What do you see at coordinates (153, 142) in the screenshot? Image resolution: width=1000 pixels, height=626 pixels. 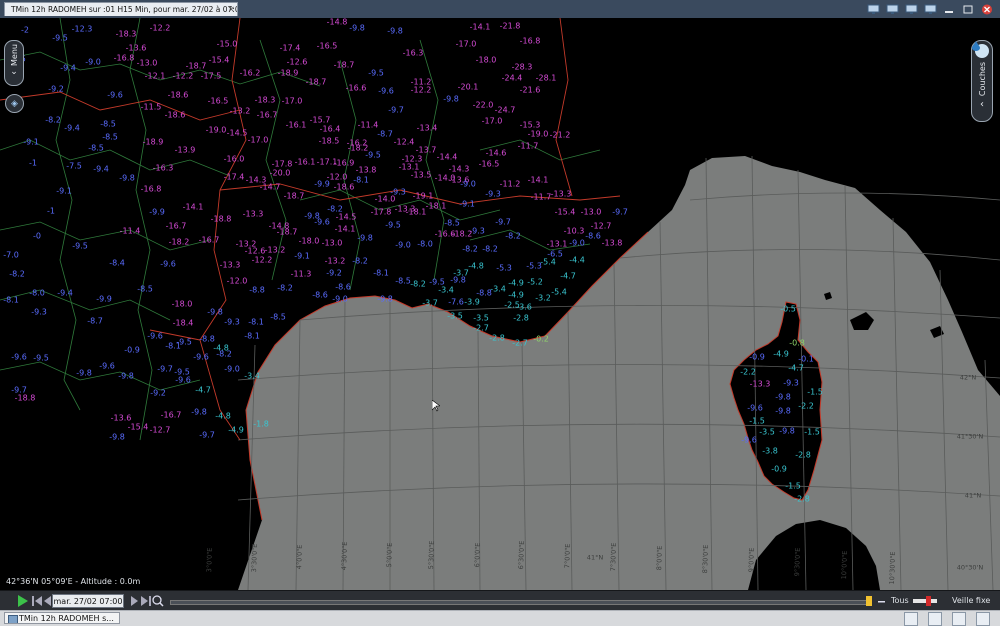 I see `temperature-label: -18.9` at bounding box center [153, 142].